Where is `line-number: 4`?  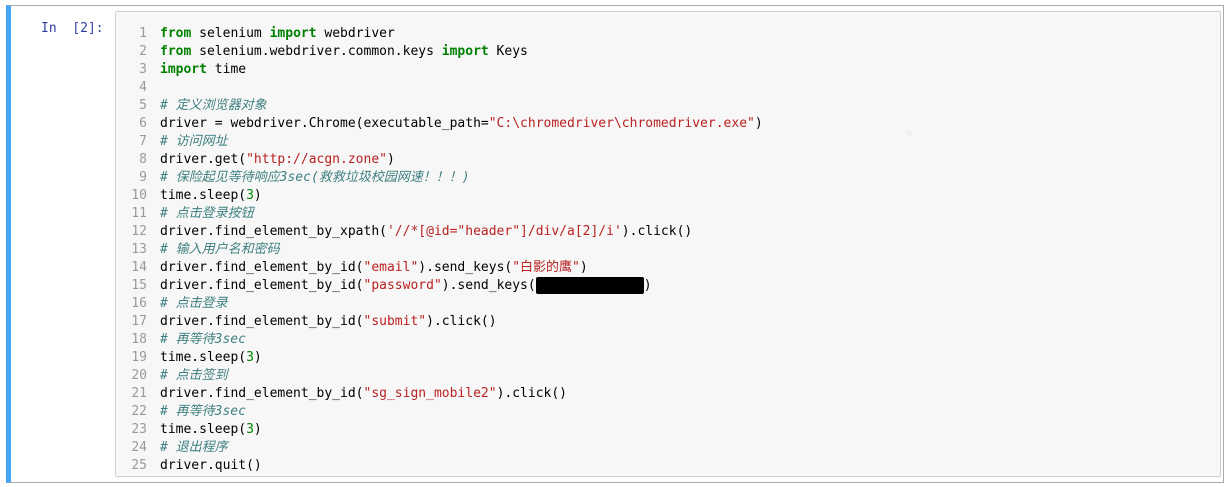
line-number: 4 is located at coordinates (143, 87).